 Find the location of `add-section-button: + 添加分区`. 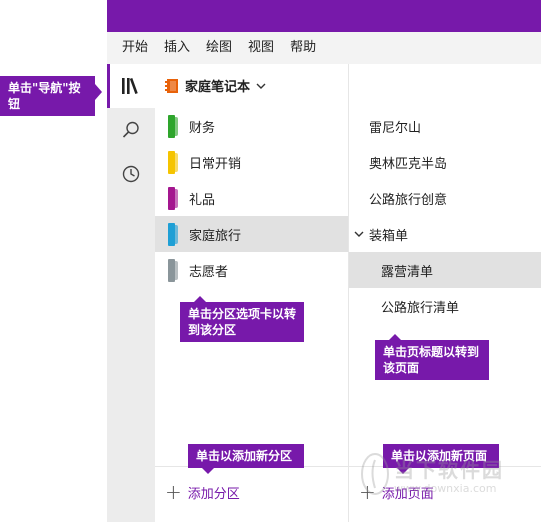

add-section-button: + 添加分区 is located at coordinates (202, 492).